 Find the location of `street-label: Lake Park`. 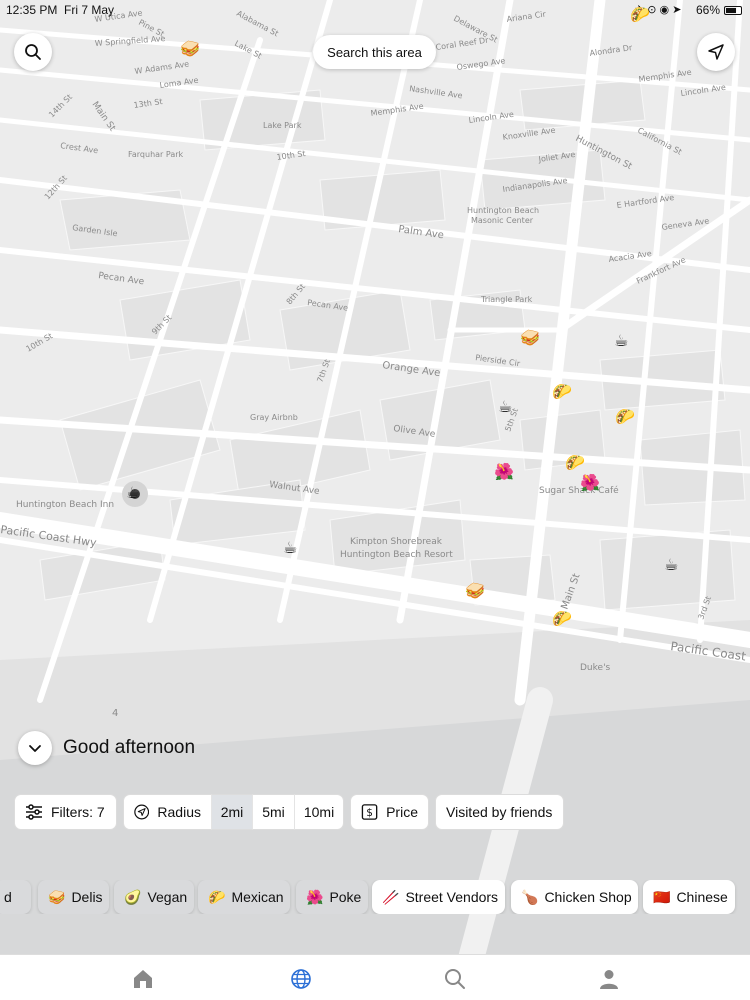

street-label: Lake Park is located at coordinates (282, 125).